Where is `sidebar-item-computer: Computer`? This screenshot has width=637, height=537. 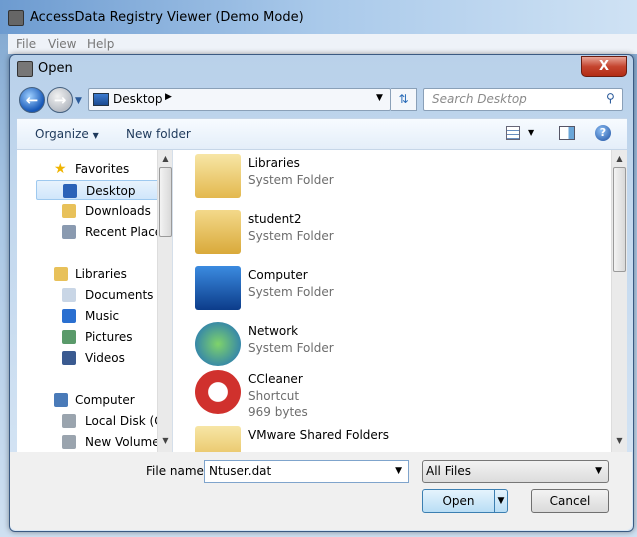
sidebar-item-computer: Computer is located at coordinates (104, 400).